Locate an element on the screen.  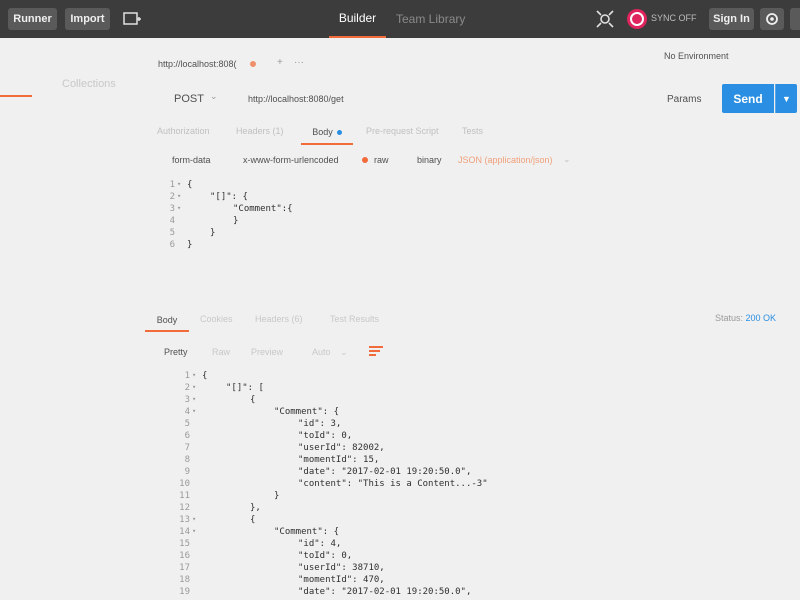
line-number: 8 is located at coordinates (187, 460).